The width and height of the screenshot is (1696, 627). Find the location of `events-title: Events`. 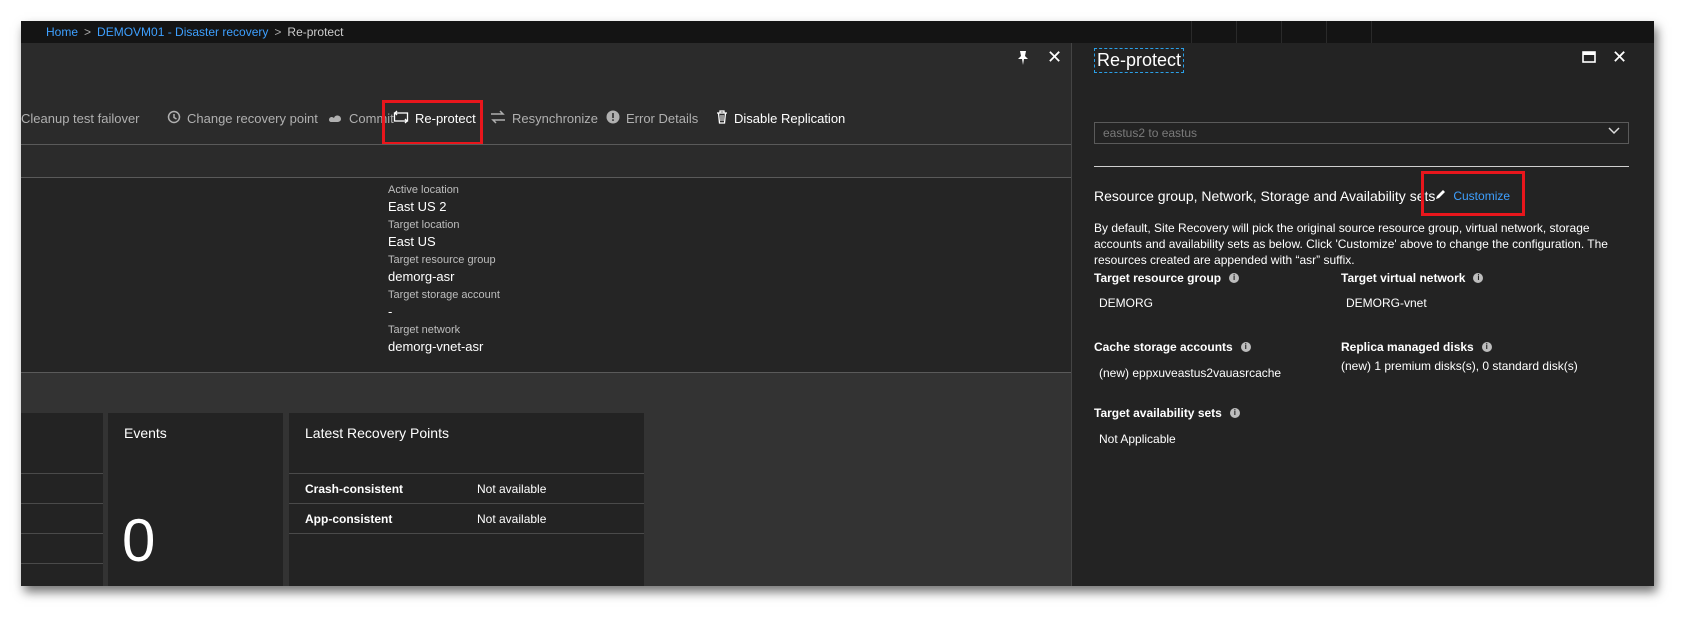

events-title: Events is located at coordinates (145, 433).